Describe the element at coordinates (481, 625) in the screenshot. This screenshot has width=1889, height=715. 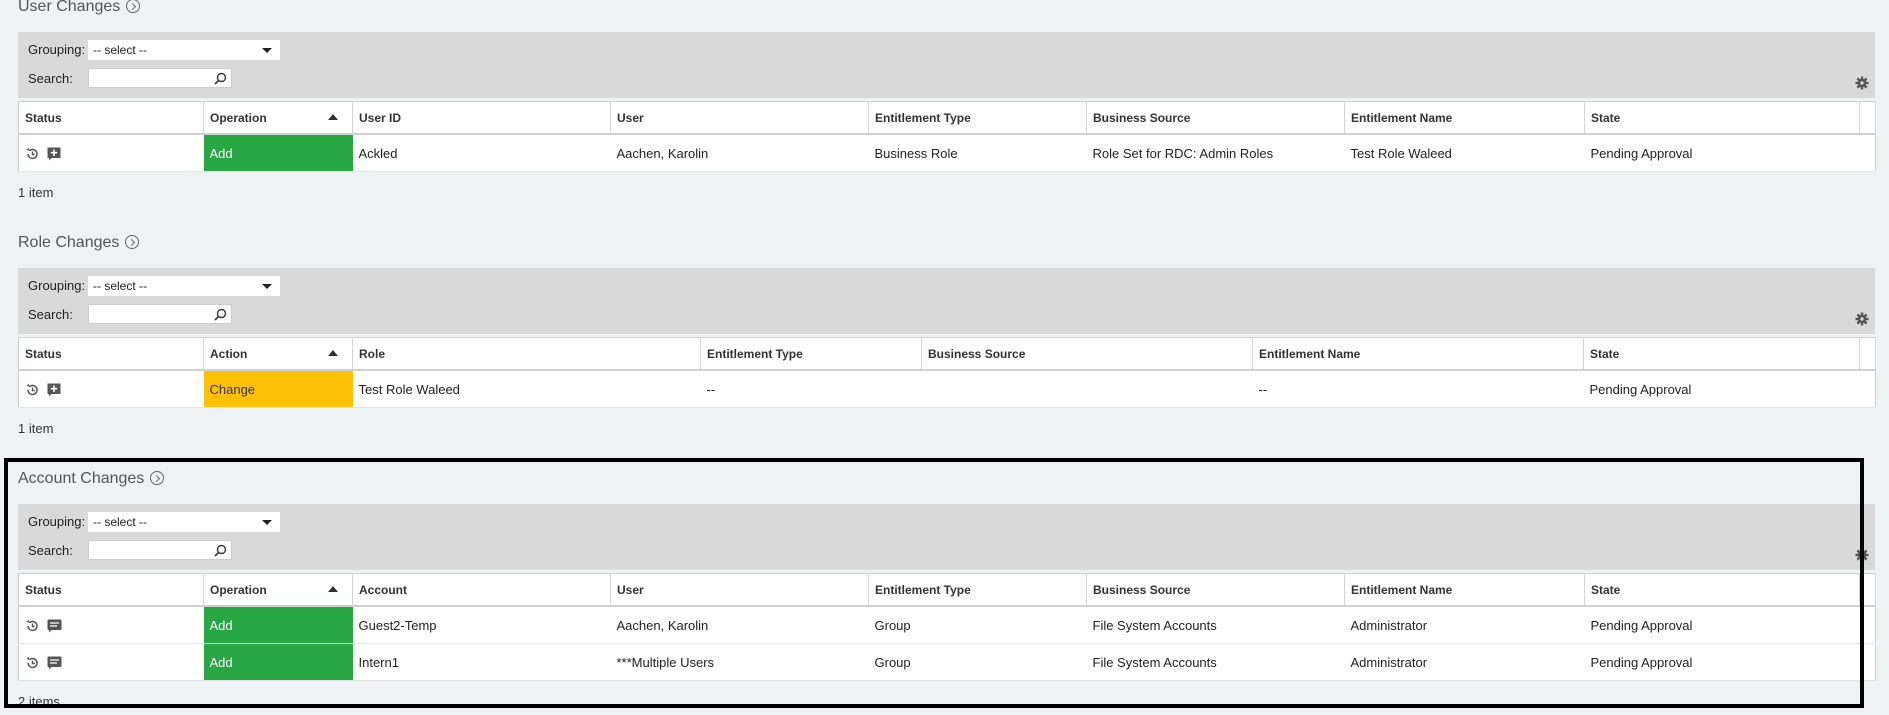
I see `account-link: Guest2-Temp` at that location.